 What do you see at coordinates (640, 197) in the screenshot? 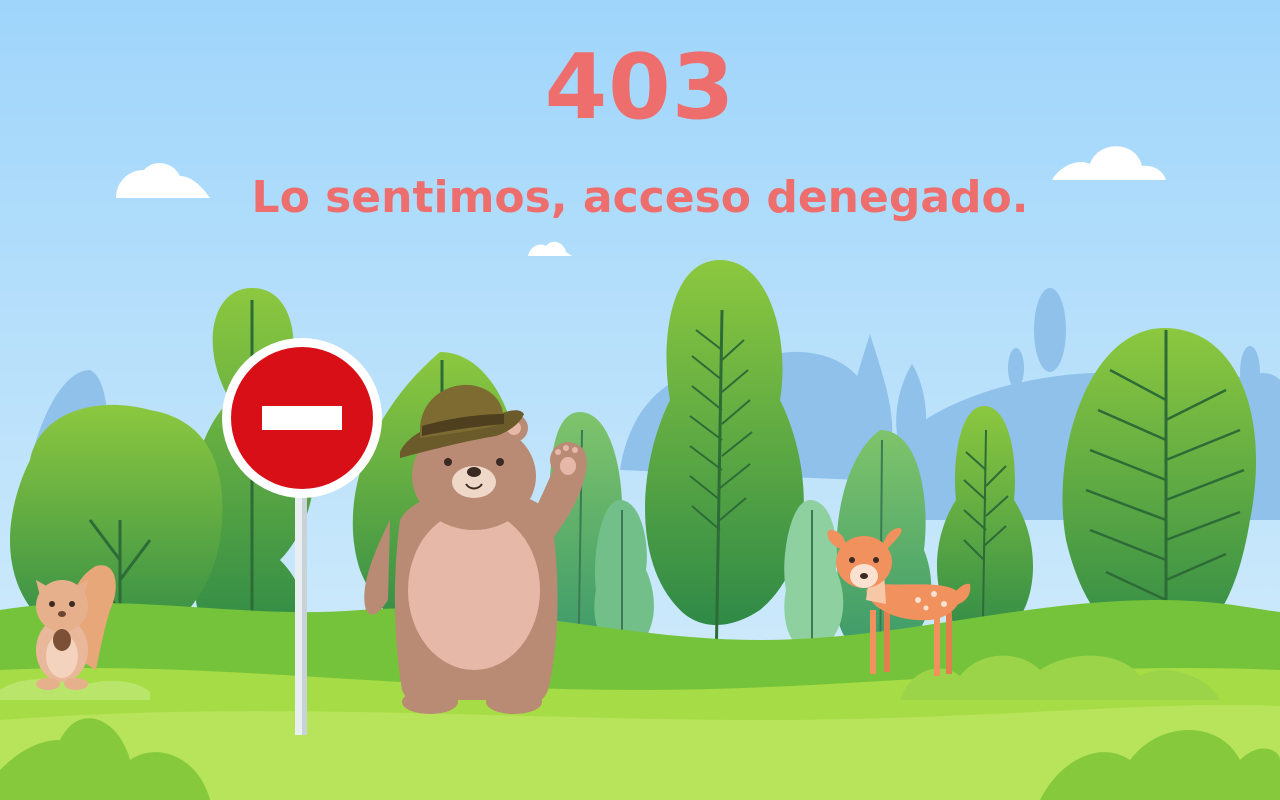
I see `error-message: Lo sentimos, acceso denegado.` at bounding box center [640, 197].